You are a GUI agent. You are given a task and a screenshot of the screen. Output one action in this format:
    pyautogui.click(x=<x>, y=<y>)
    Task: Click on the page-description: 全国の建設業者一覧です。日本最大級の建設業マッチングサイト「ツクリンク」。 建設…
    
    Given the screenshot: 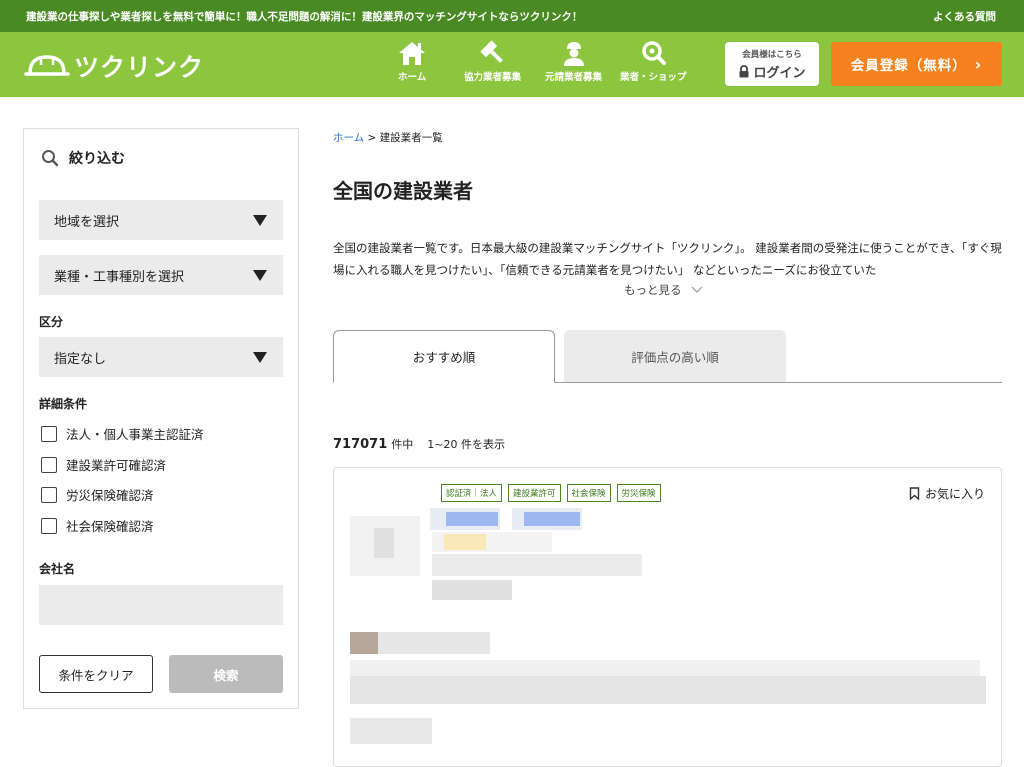 What is the action you would take?
    pyautogui.click(x=667, y=259)
    